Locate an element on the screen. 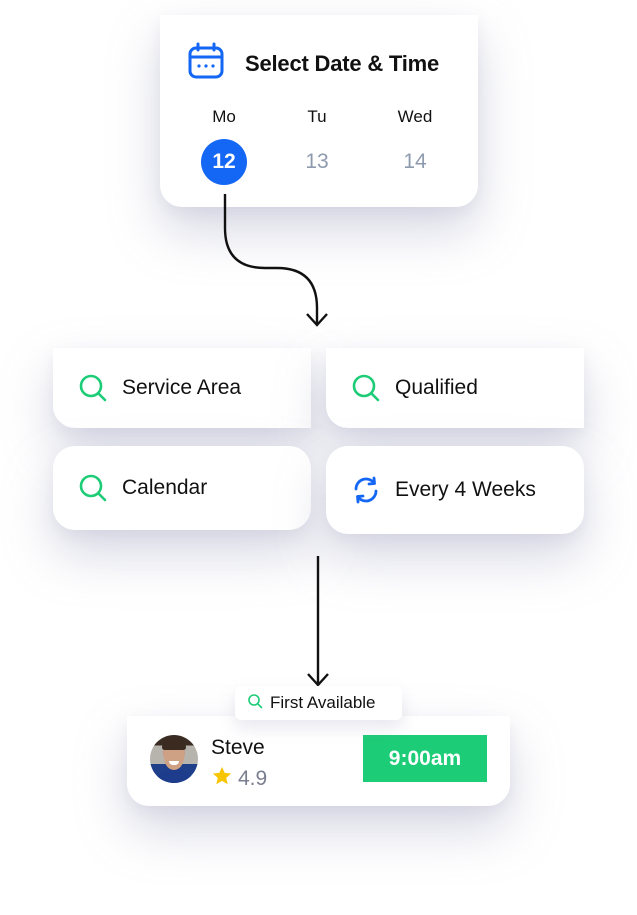  day-name: Mo is located at coordinates (224, 116).